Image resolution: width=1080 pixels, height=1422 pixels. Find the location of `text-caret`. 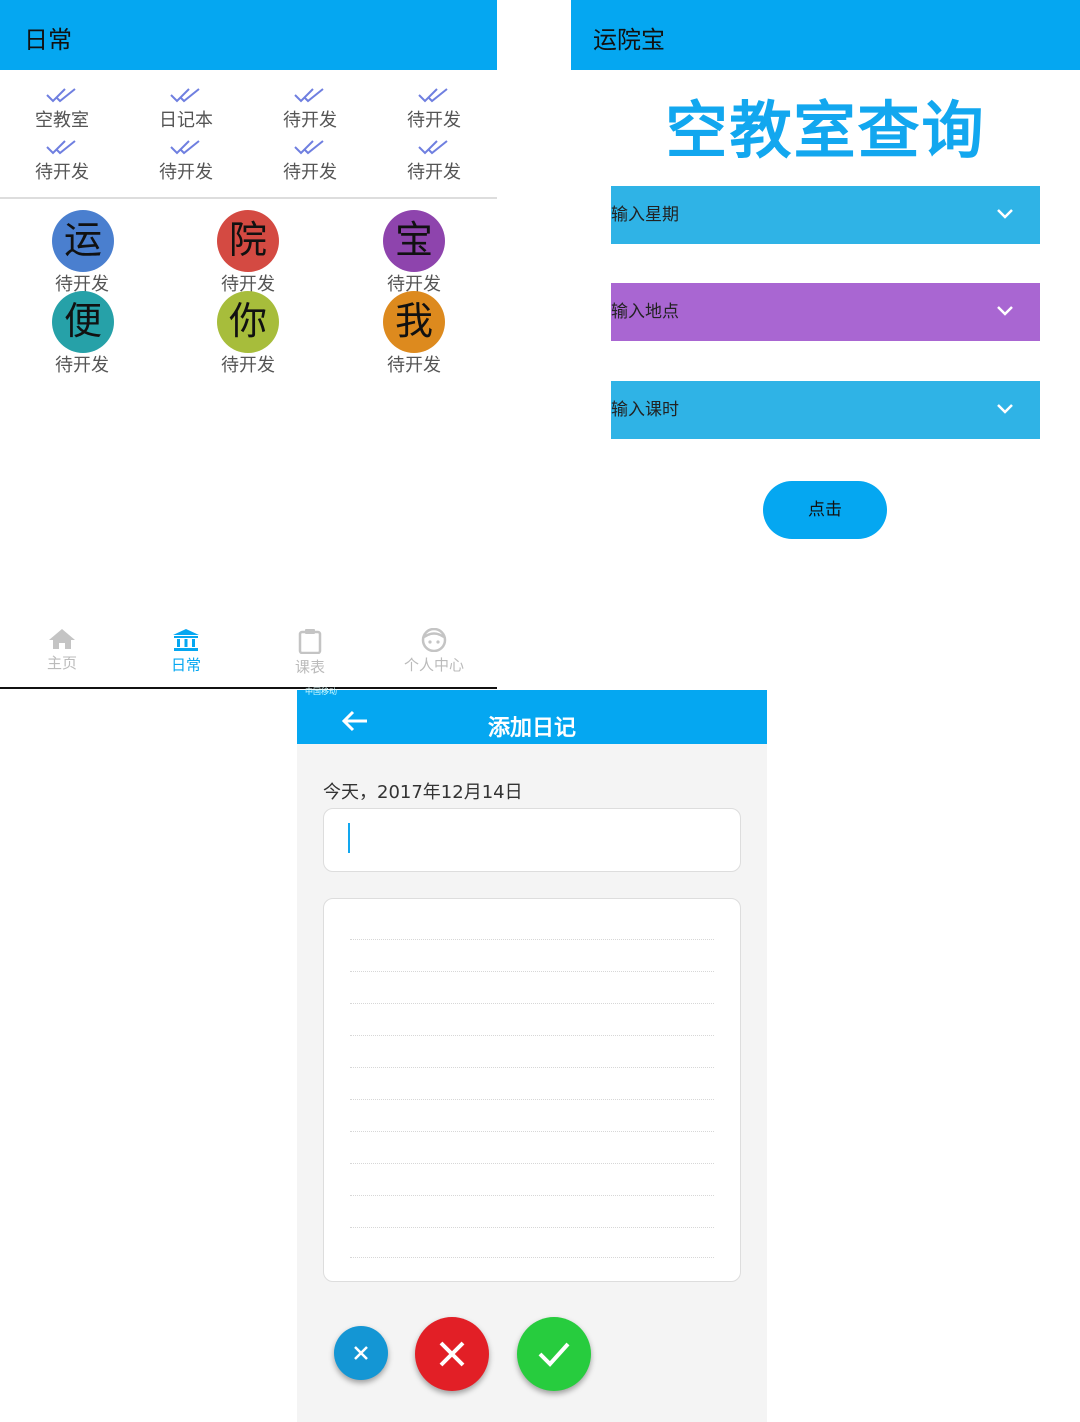

text-caret is located at coordinates (349, 838).